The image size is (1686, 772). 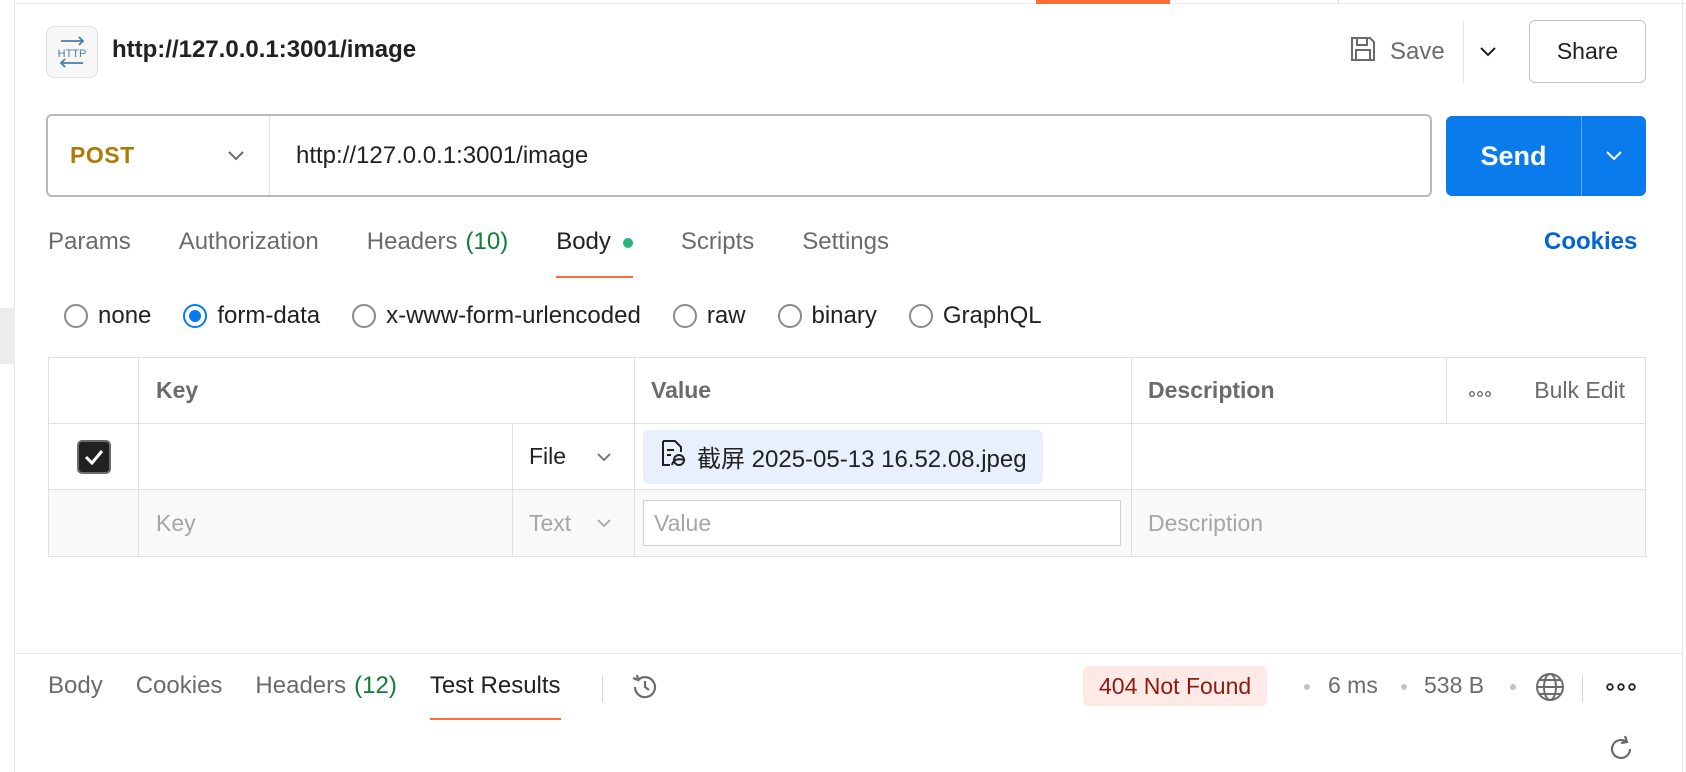 What do you see at coordinates (1550, 687) in the screenshot?
I see `globe-icon` at bounding box center [1550, 687].